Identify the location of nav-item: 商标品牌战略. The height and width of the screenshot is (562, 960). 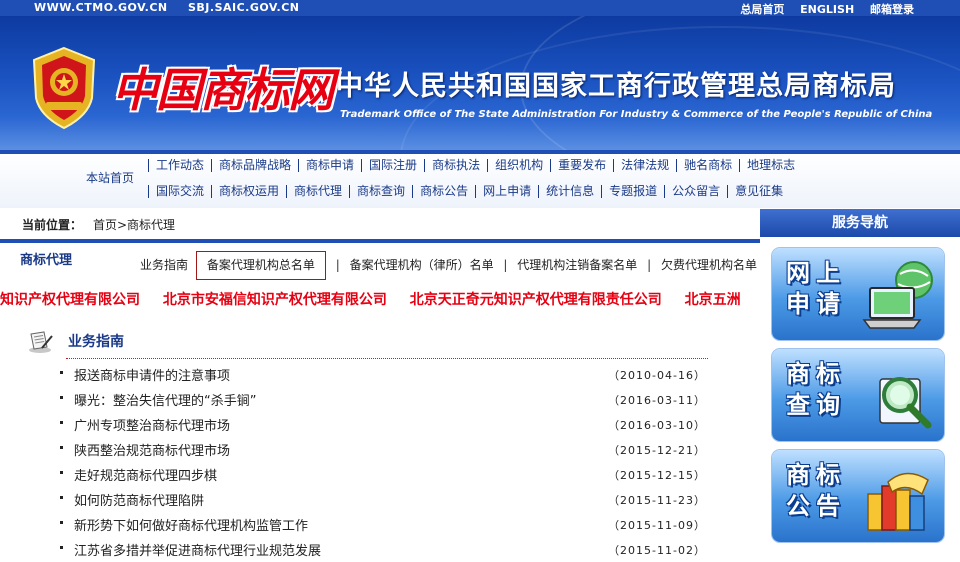
(254, 165).